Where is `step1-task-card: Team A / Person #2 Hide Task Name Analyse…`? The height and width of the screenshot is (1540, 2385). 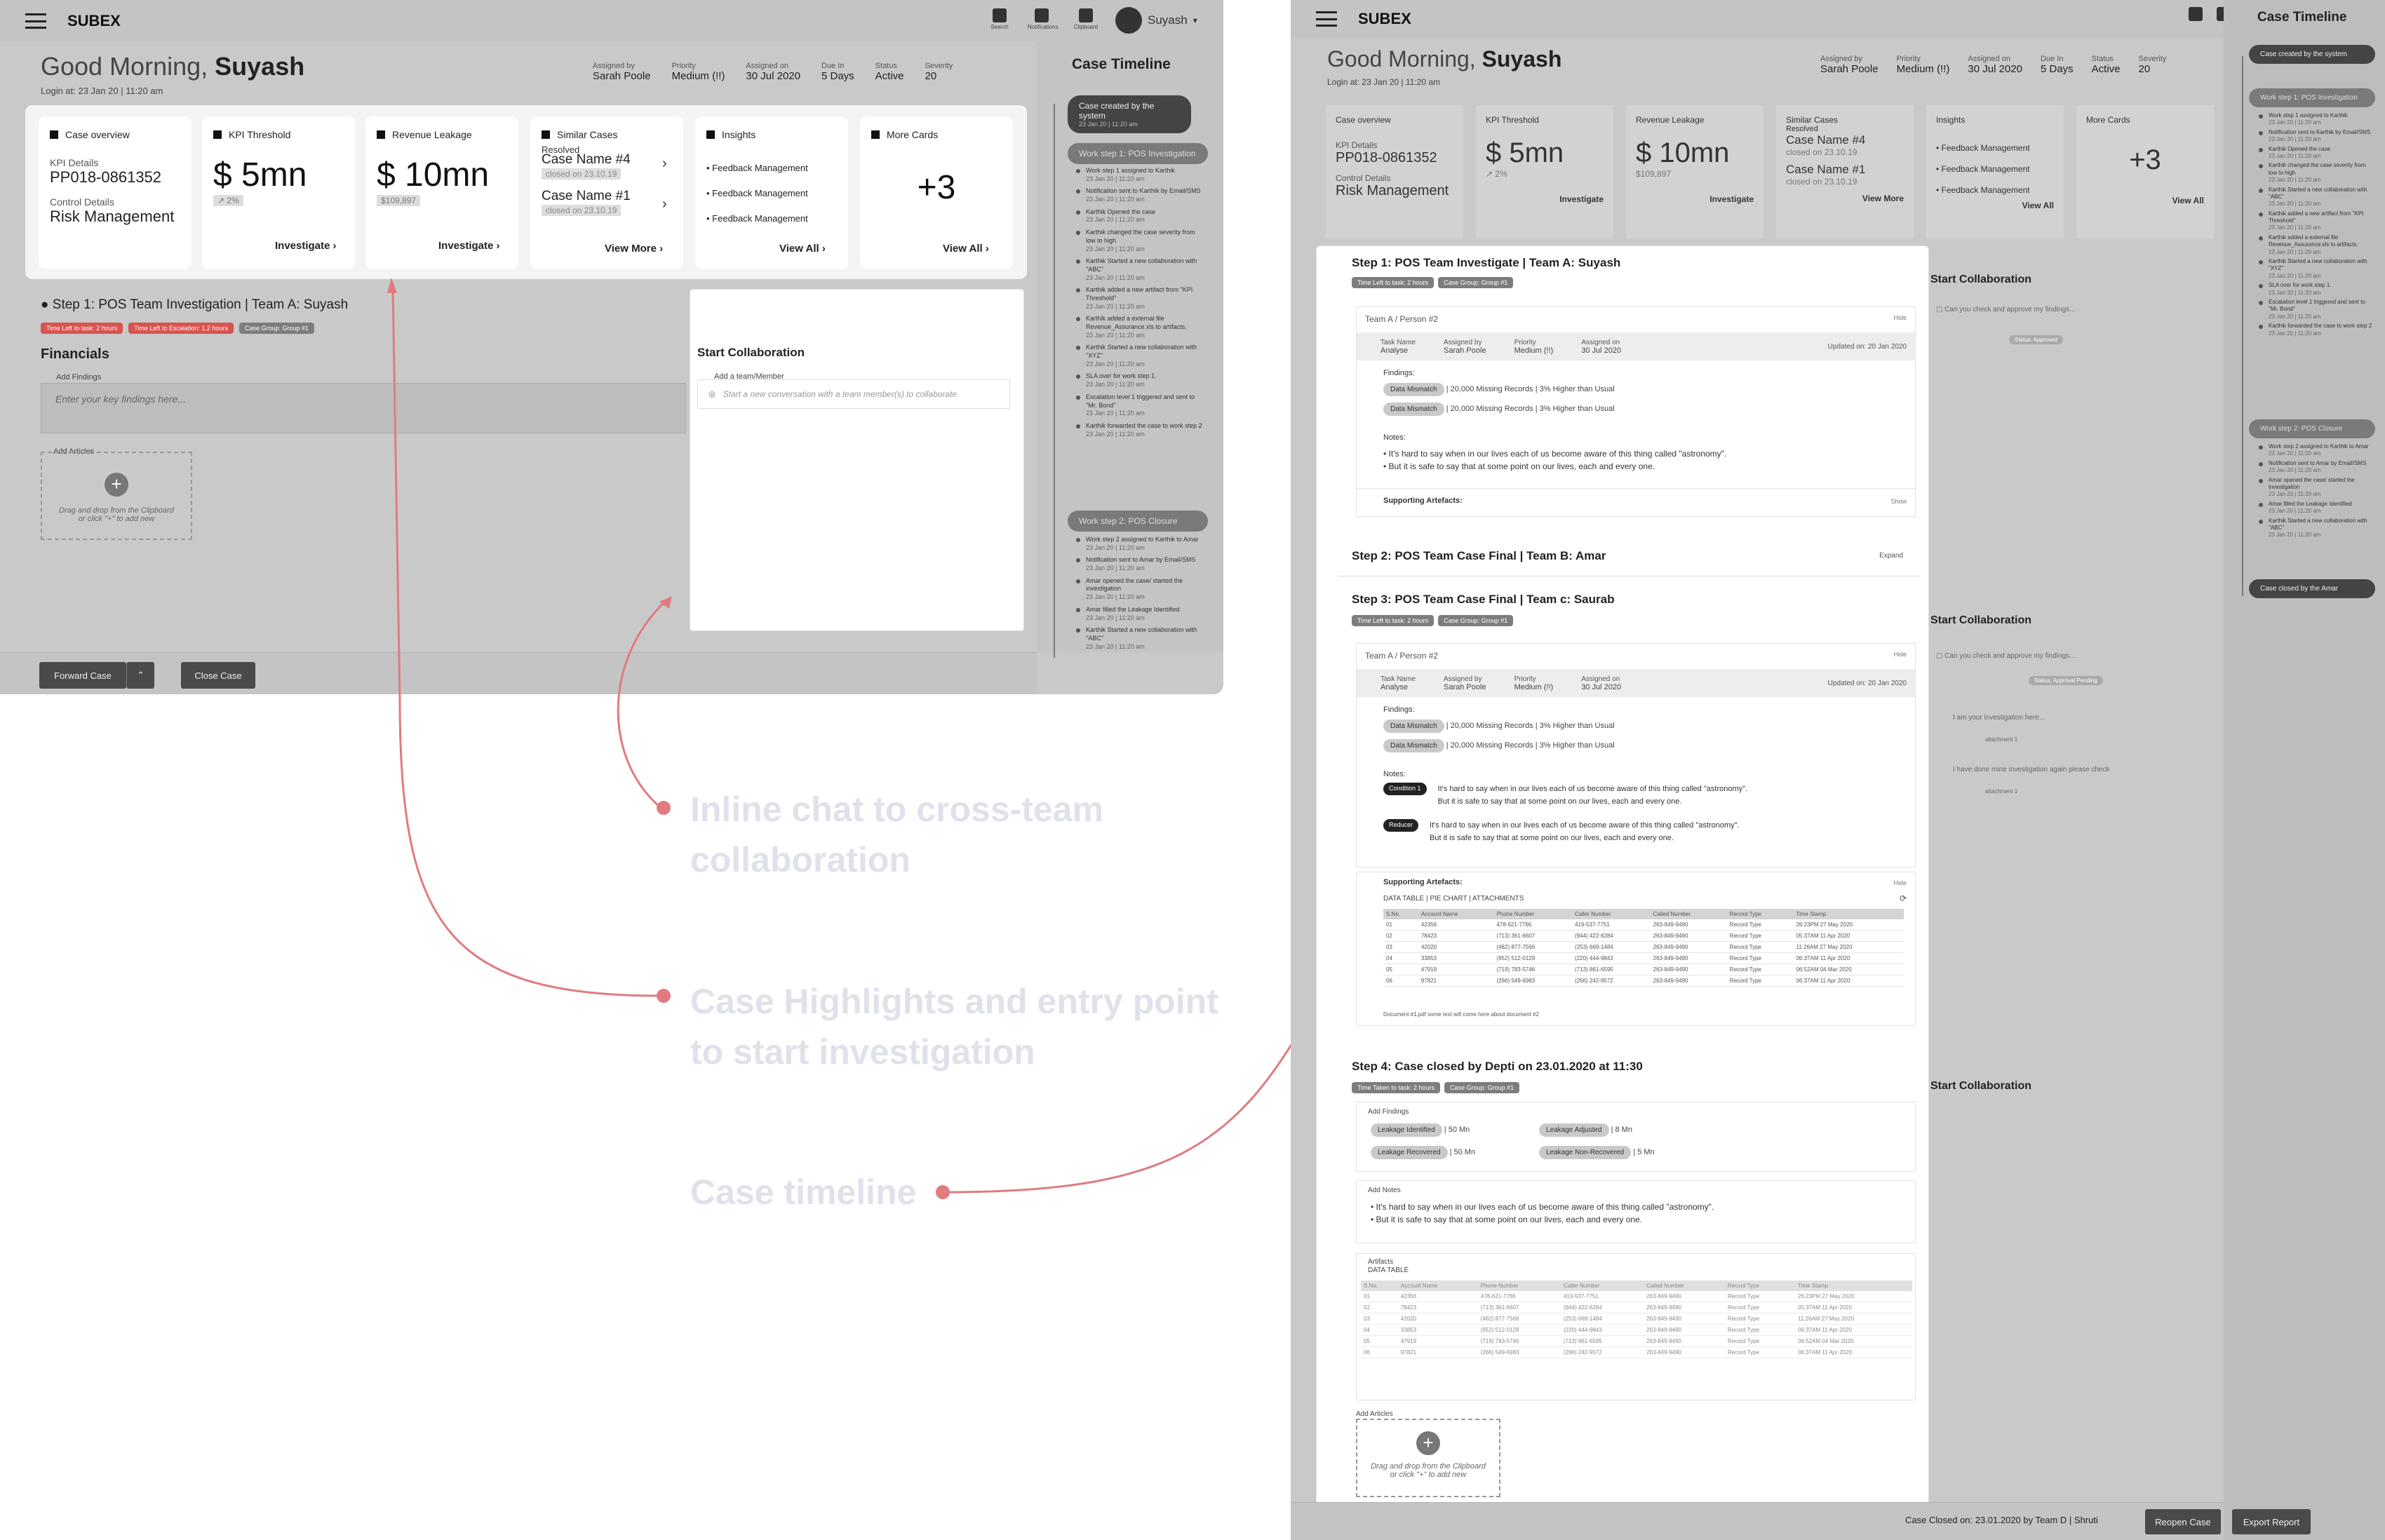 step1-task-card: Team A / Person #2 Hide Task Name Analyse… is located at coordinates (1636, 411).